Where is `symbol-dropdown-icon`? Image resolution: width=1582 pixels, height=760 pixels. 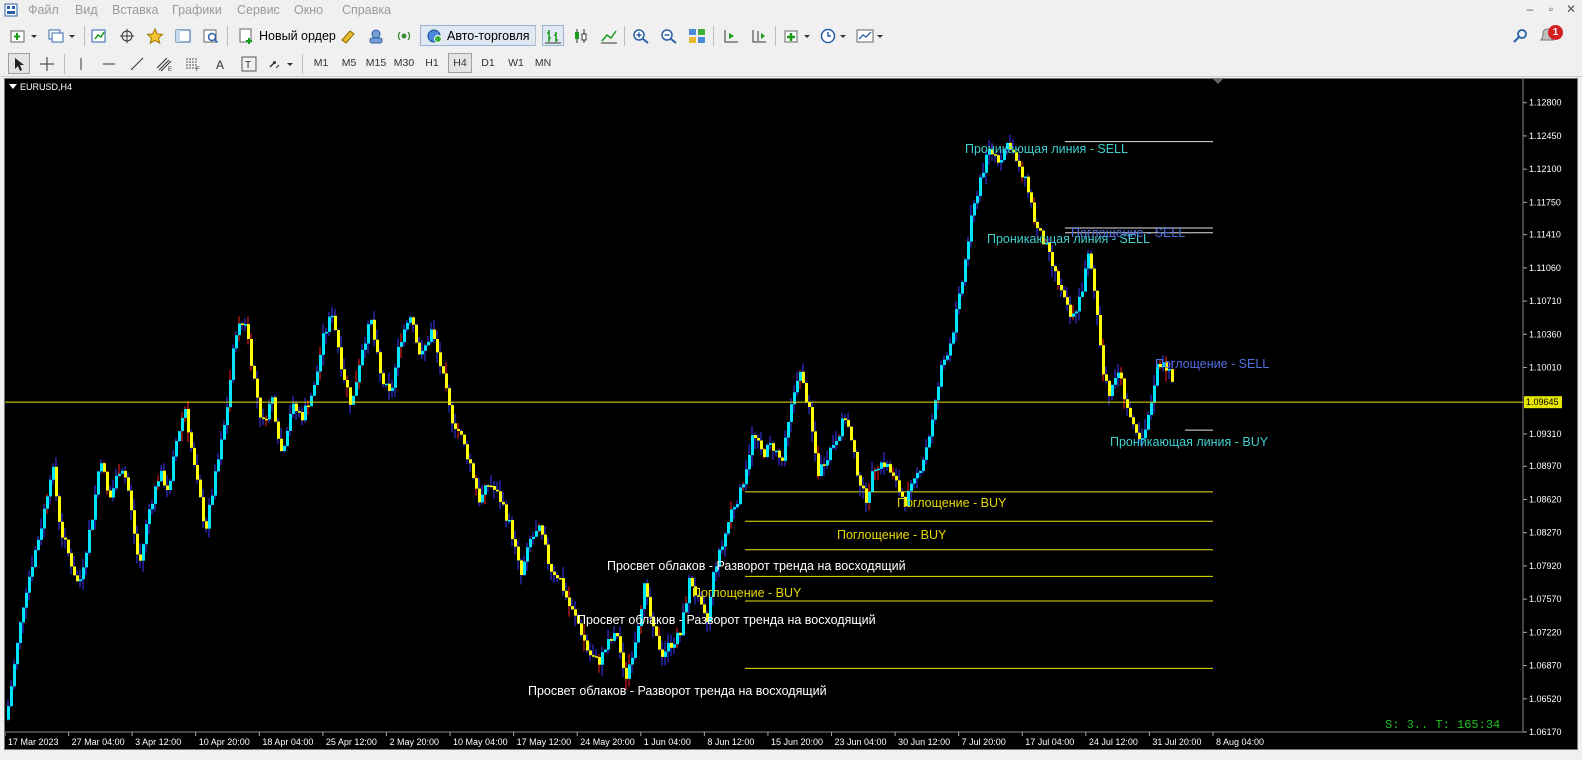
symbol-dropdown-icon is located at coordinates (13, 86).